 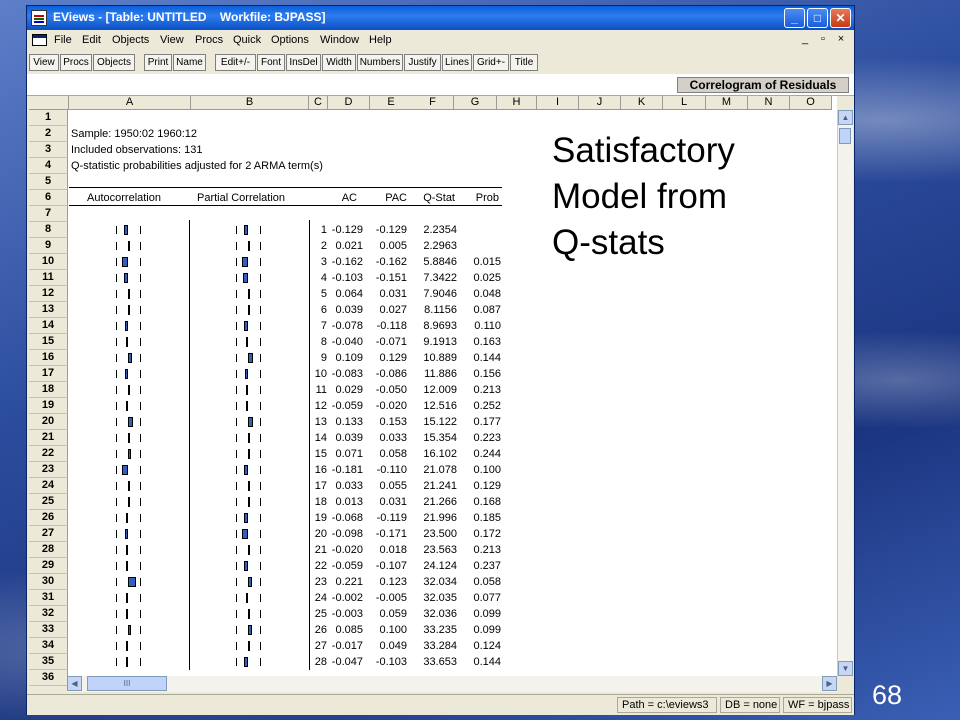 What do you see at coordinates (845, 117) in the screenshot?
I see `scroll-up-arrow-icon: ▲` at bounding box center [845, 117].